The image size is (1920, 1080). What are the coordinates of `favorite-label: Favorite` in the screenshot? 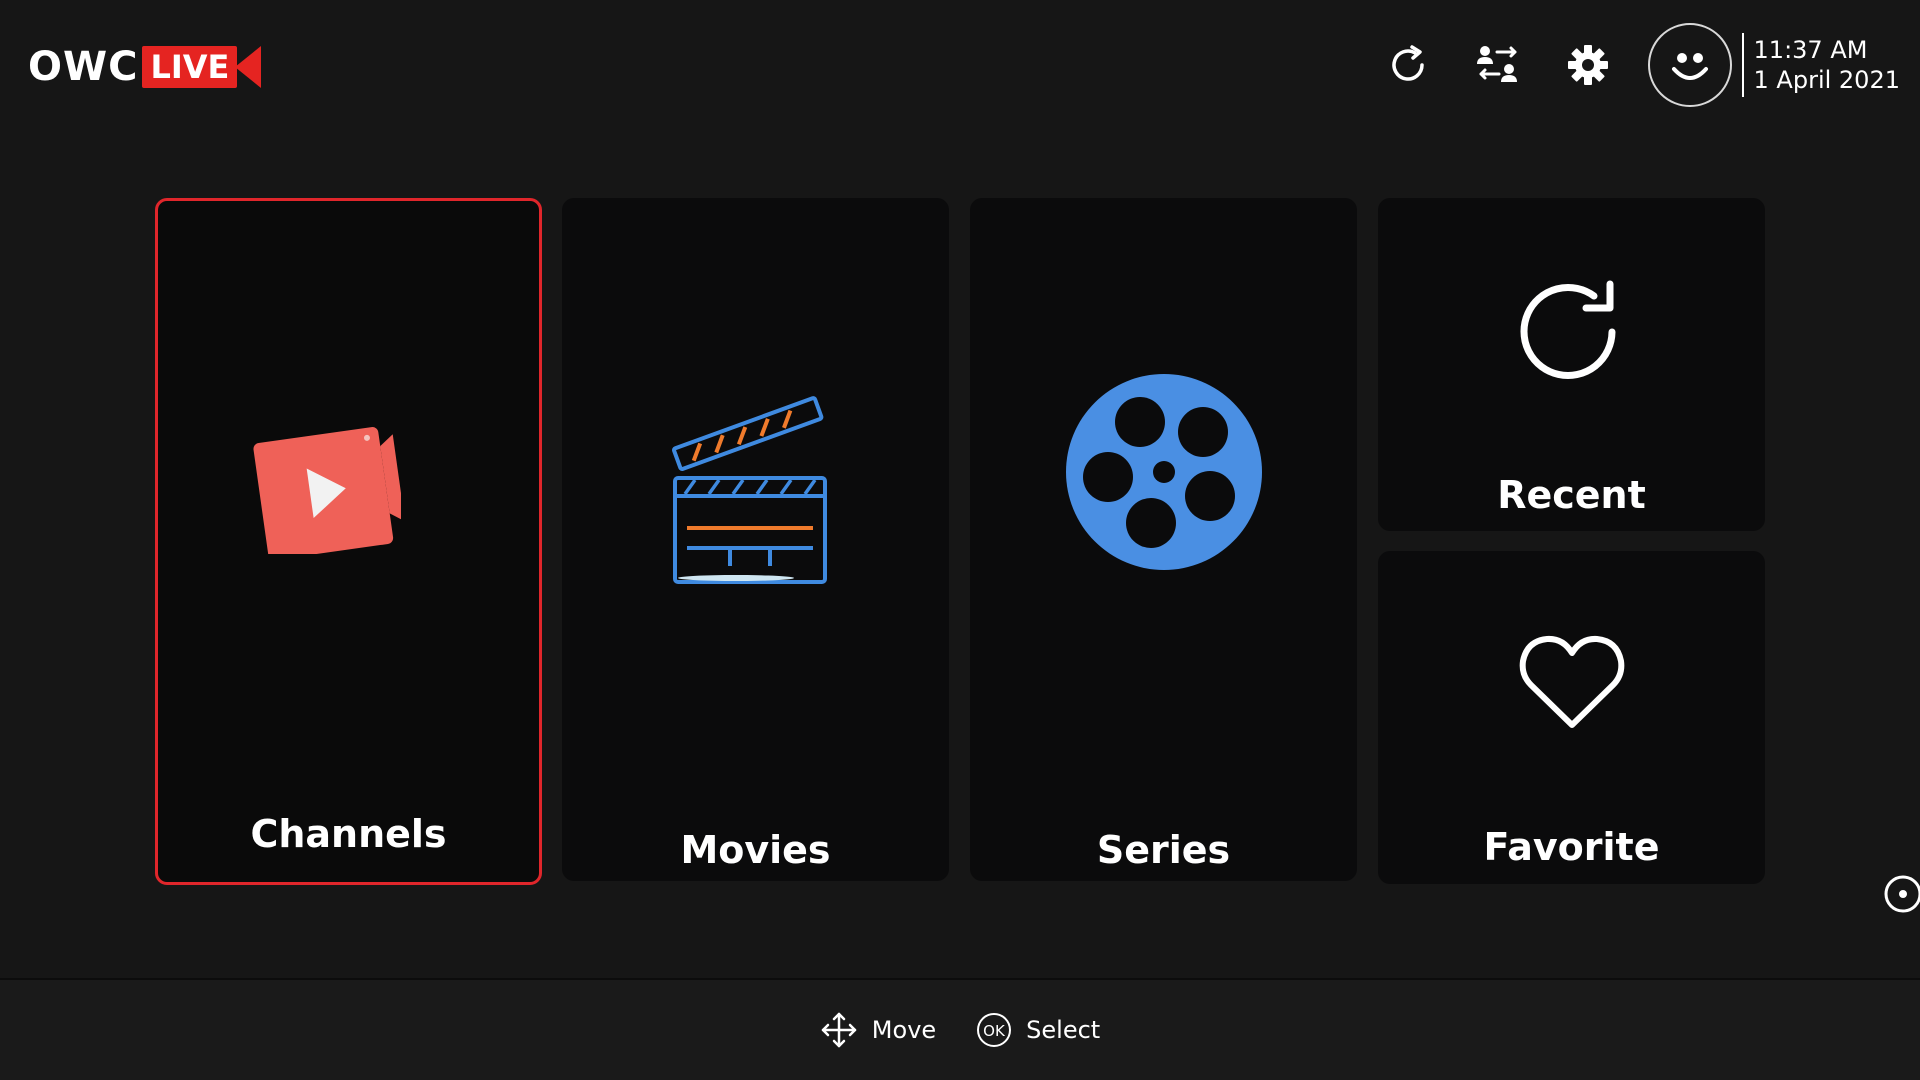 It's located at (1571, 847).